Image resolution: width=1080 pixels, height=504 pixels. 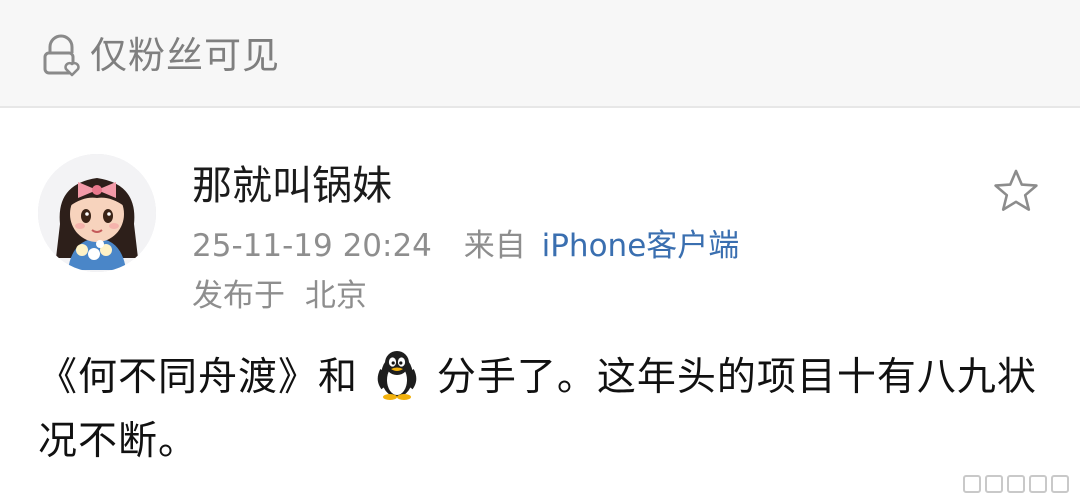 I want to click on post-location: 发布于 北京, so click(x=279, y=296).